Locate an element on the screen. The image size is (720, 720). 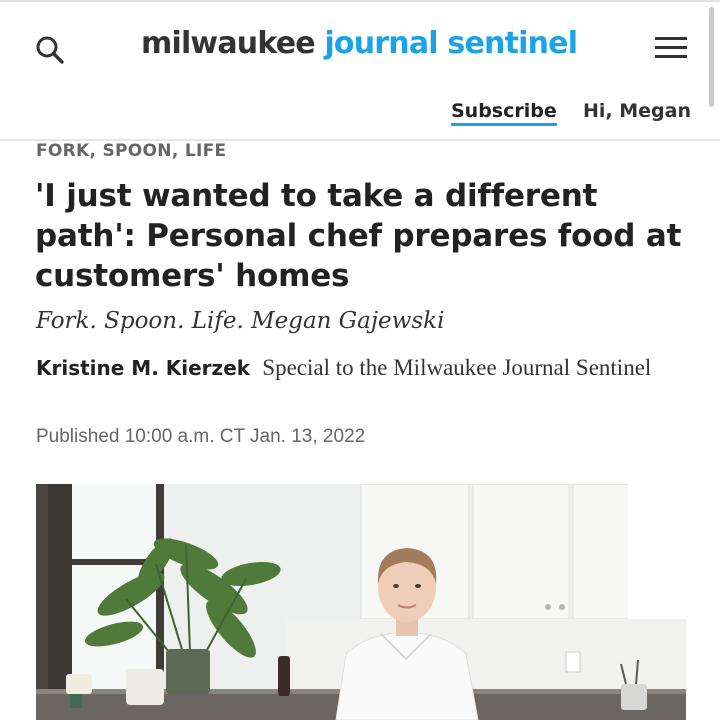
site-logo: milwaukee journal sentinel is located at coordinates (359, 43).